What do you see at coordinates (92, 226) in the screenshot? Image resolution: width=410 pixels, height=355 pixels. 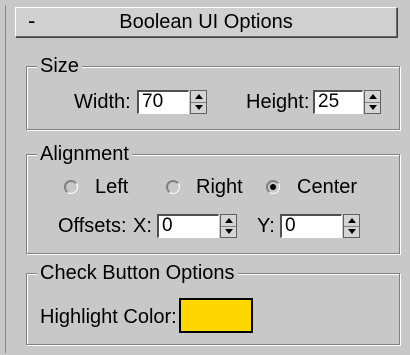 I see `offsets-label: Offsets:` at bounding box center [92, 226].